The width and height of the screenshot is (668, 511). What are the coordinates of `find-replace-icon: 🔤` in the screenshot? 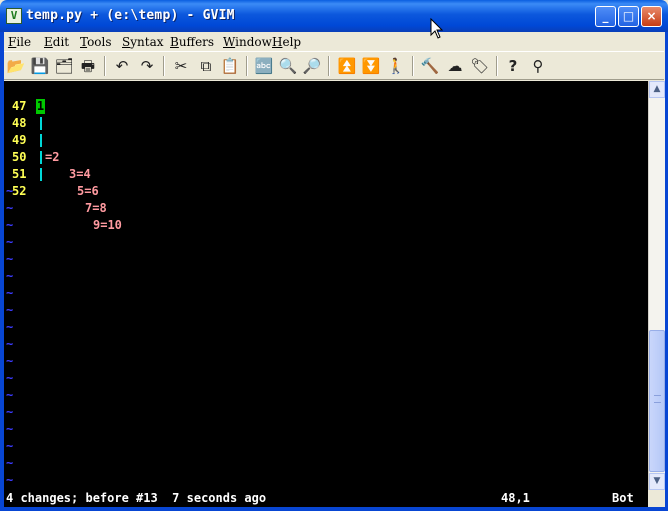 It's located at (264, 66).